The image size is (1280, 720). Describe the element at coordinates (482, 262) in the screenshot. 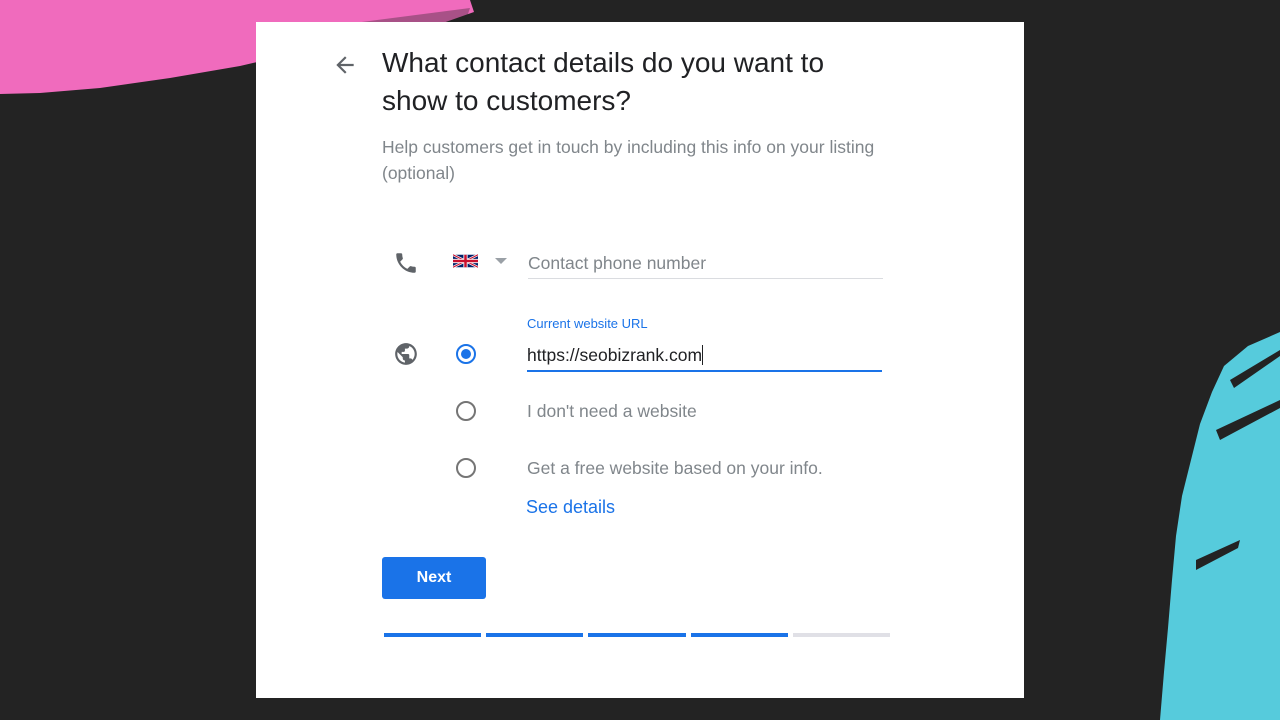

I see `country-code-dropdown` at that location.